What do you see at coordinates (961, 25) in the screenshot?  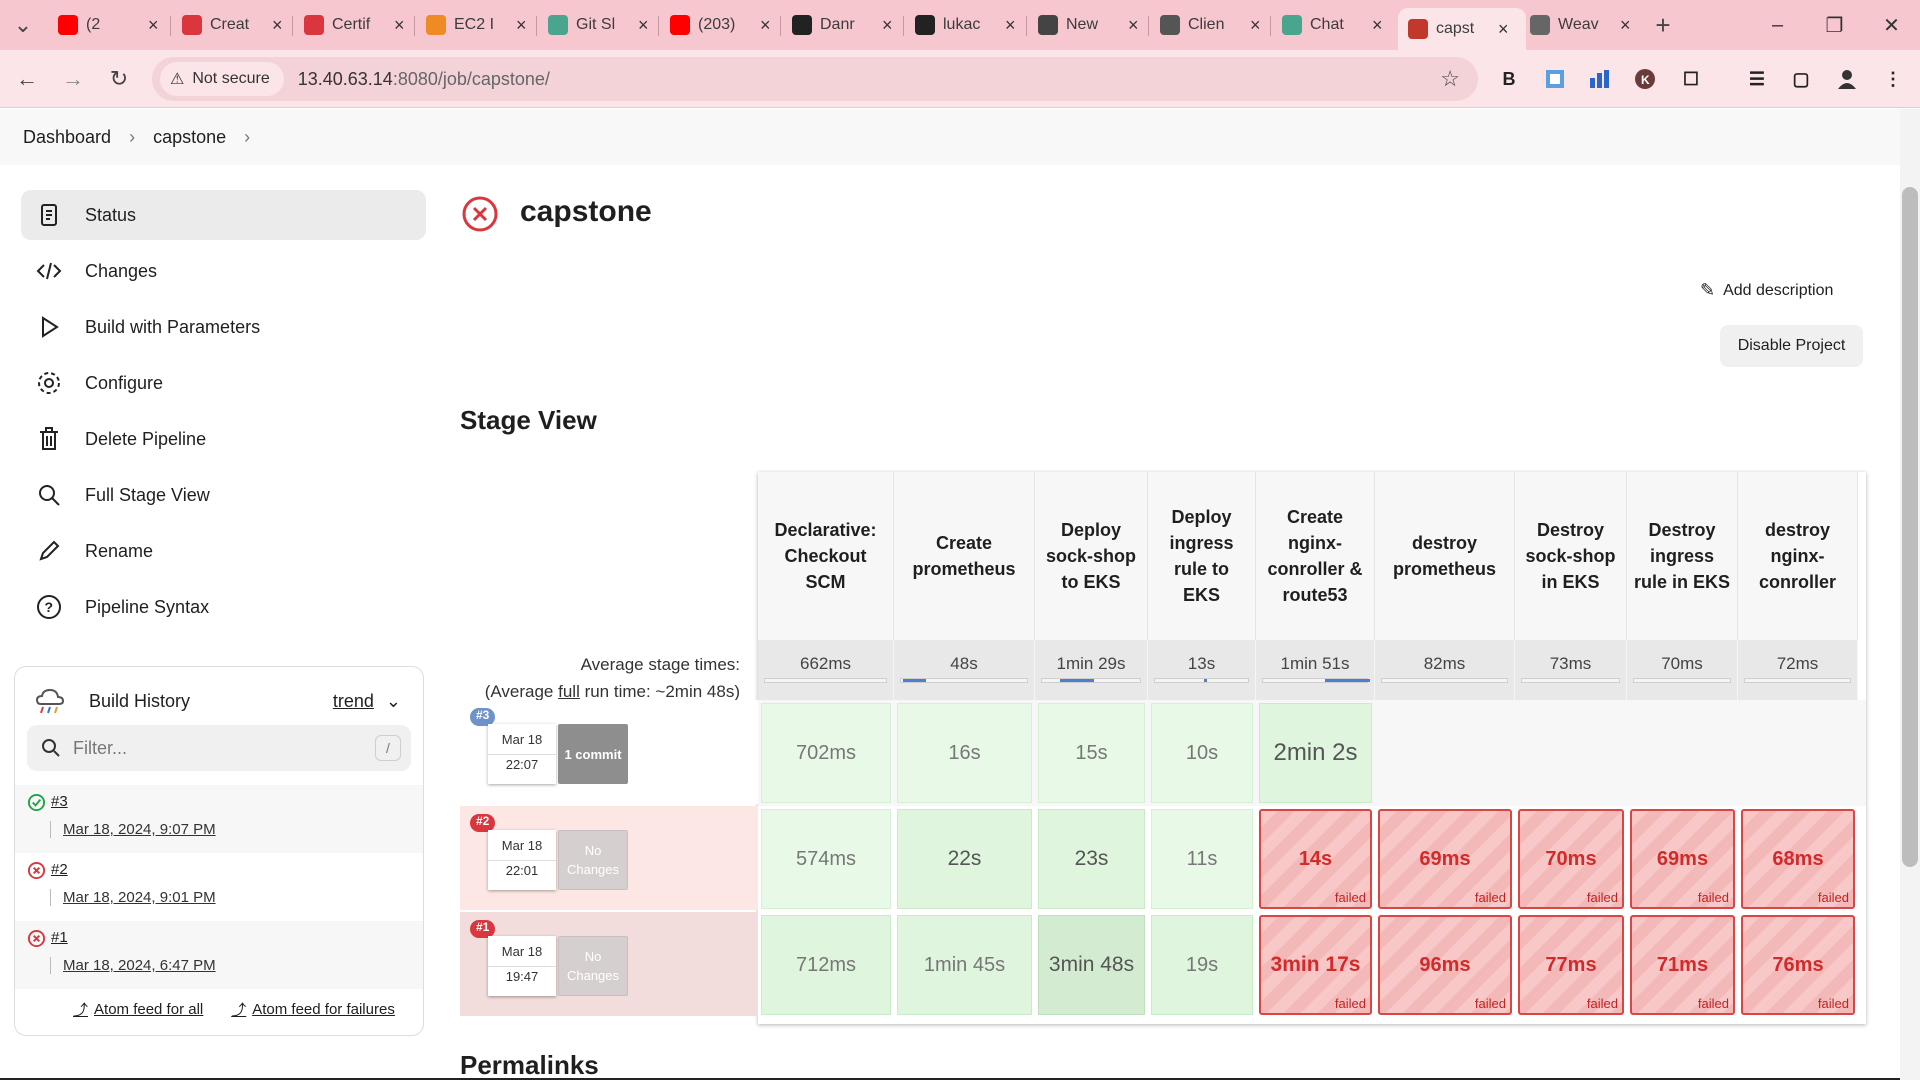 I see `browser-tab: lukac ×` at bounding box center [961, 25].